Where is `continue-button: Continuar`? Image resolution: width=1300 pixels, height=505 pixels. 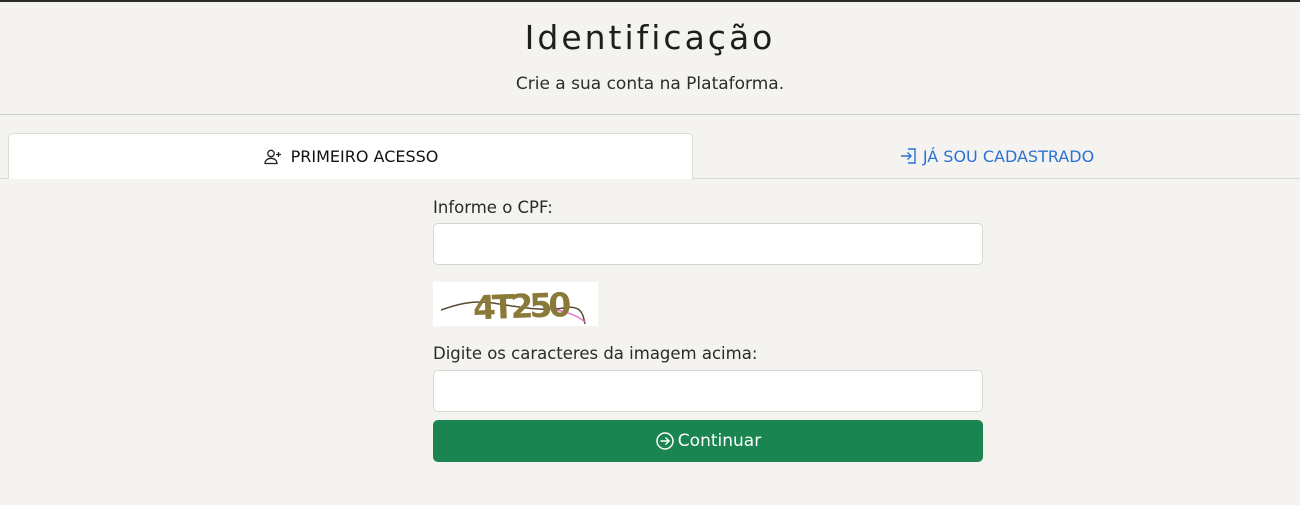 continue-button: Continuar is located at coordinates (708, 441).